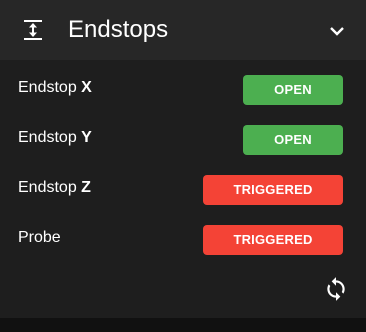 The image size is (366, 332). Describe the element at coordinates (118, 29) in the screenshot. I see `panel-title: Endstops` at that location.